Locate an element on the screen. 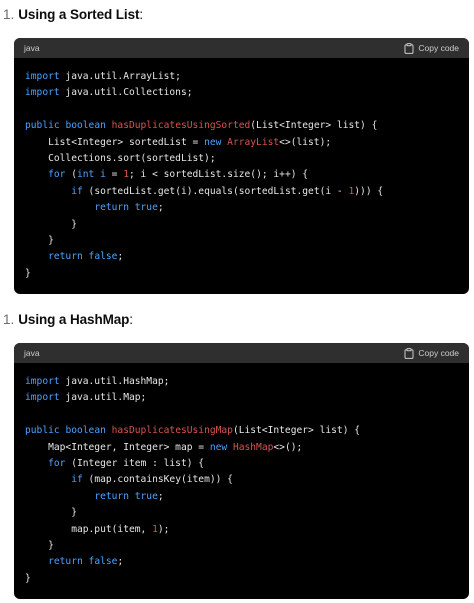 The width and height of the screenshot is (474, 603). code-token: java.util.Collections; is located at coordinates (126, 93).